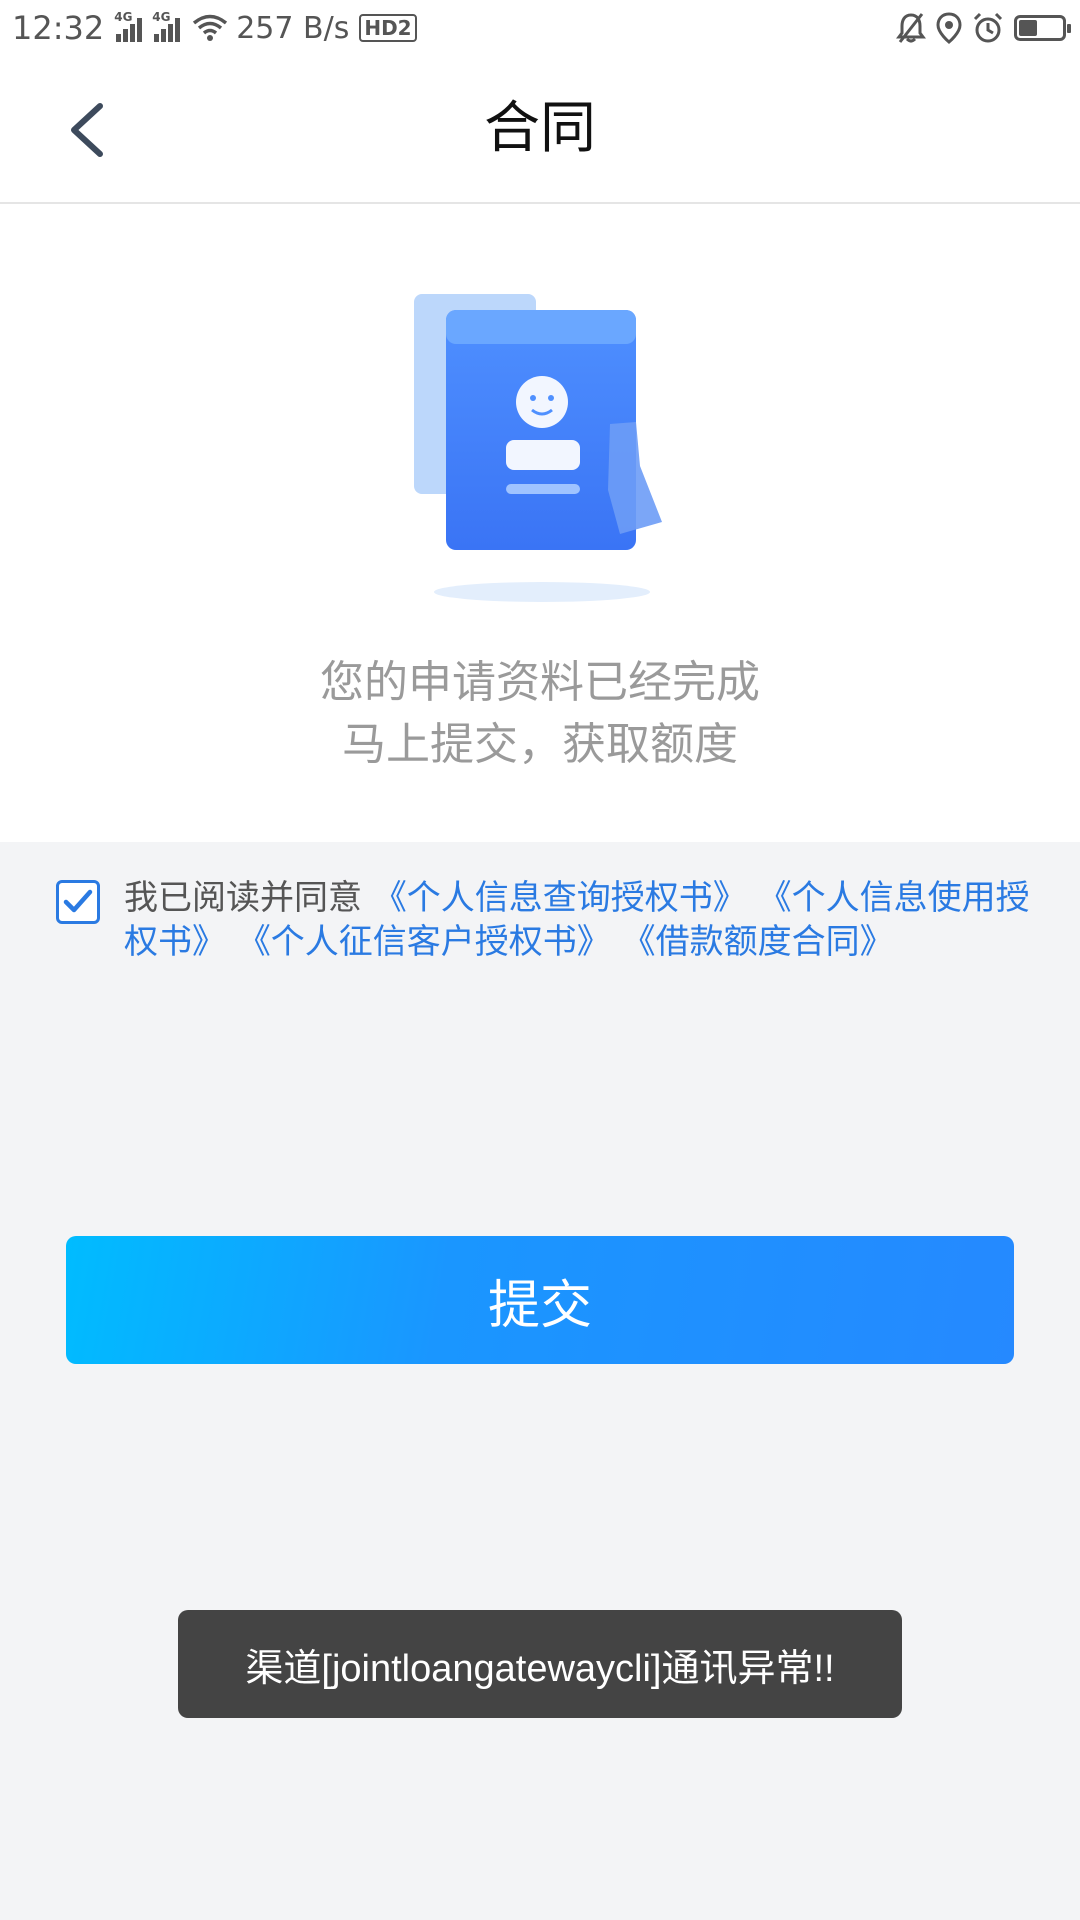 The image size is (1080, 1920). I want to click on message-line-1: 您的申请资料已经完成, so click(540, 682).